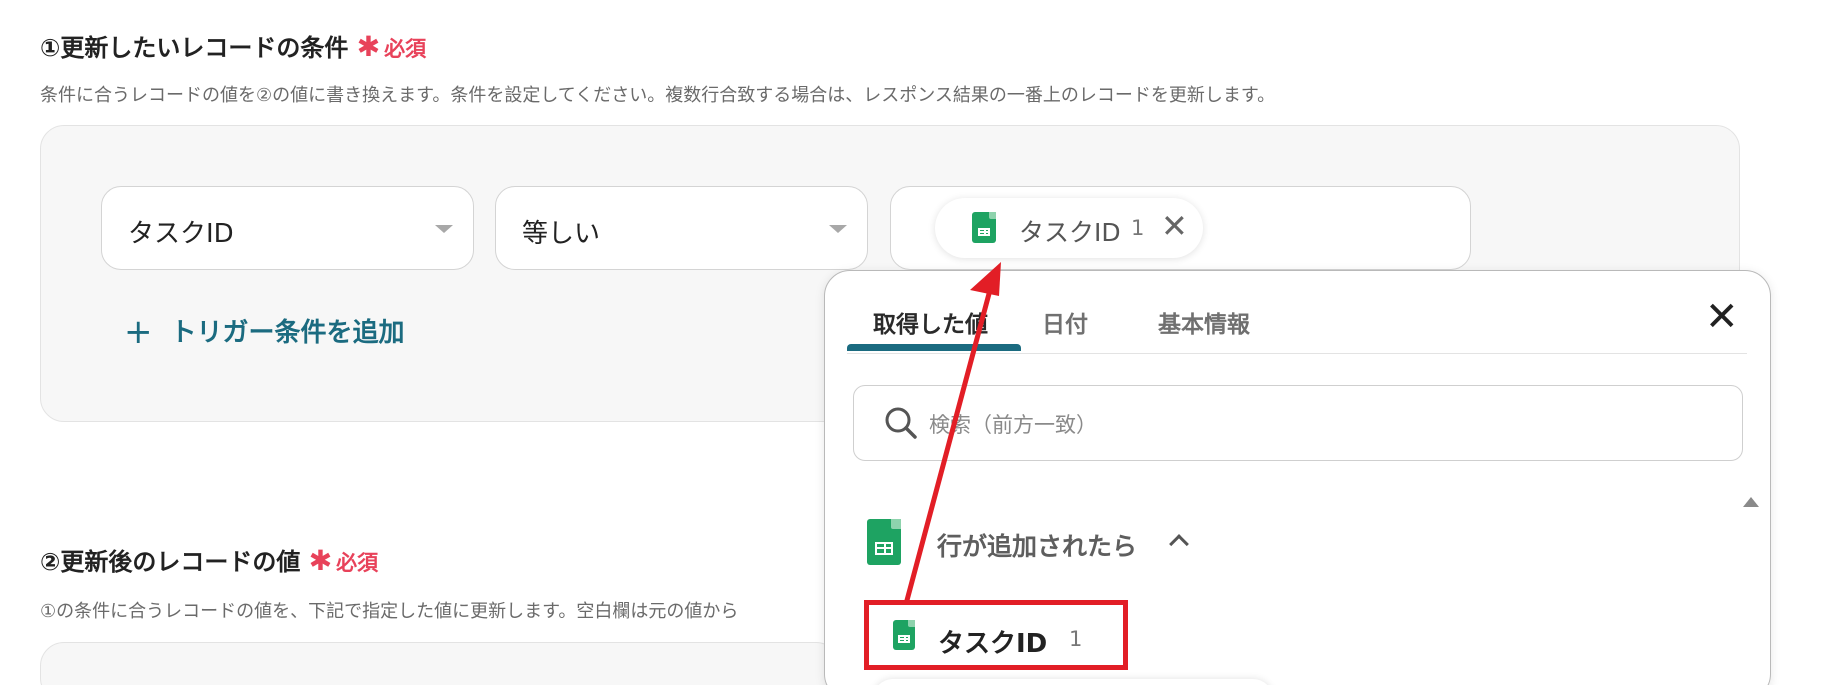  Describe the element at coordinates (1174, 226) in the screenshot. I see `chip-remove-icon: ✕` at that location.